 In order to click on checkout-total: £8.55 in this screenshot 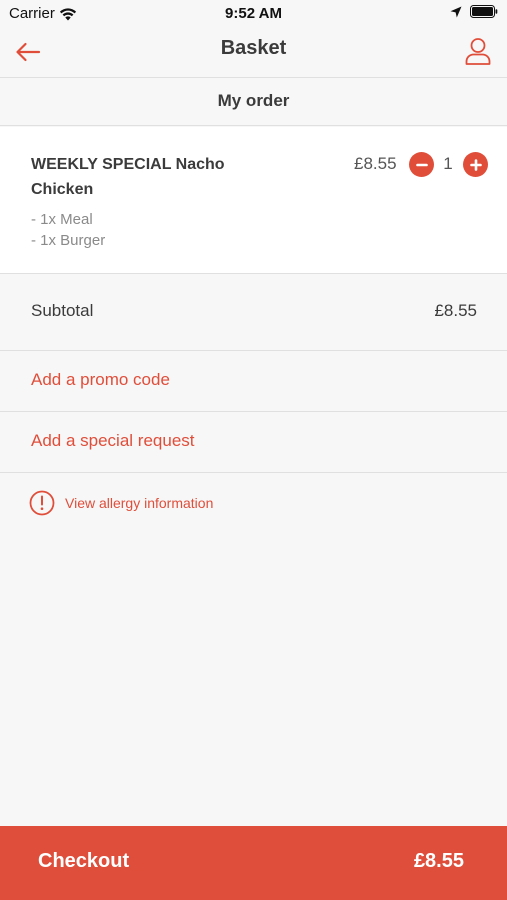, I will do `click(438, 861)`.